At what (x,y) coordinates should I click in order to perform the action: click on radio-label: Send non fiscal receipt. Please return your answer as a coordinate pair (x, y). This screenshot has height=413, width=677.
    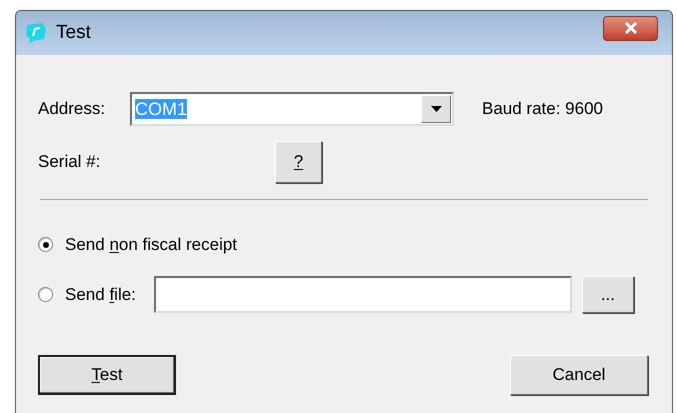
    Looking at the image, I should click on (151, 245).